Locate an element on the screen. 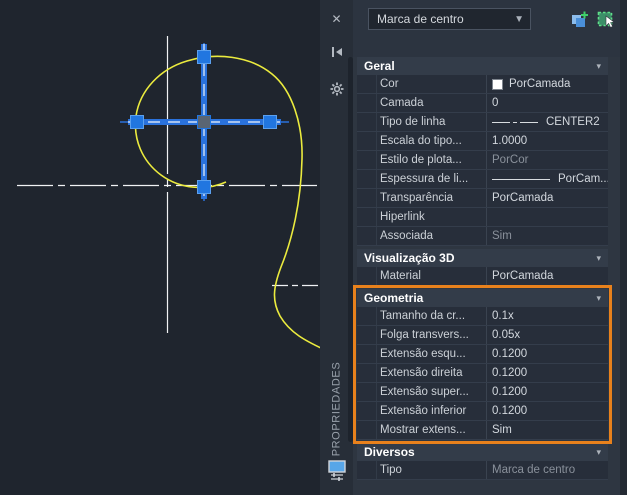 The height and width of the screenshot is (495, 627). linetype-preview-icon is located at coordinates (516, 122).